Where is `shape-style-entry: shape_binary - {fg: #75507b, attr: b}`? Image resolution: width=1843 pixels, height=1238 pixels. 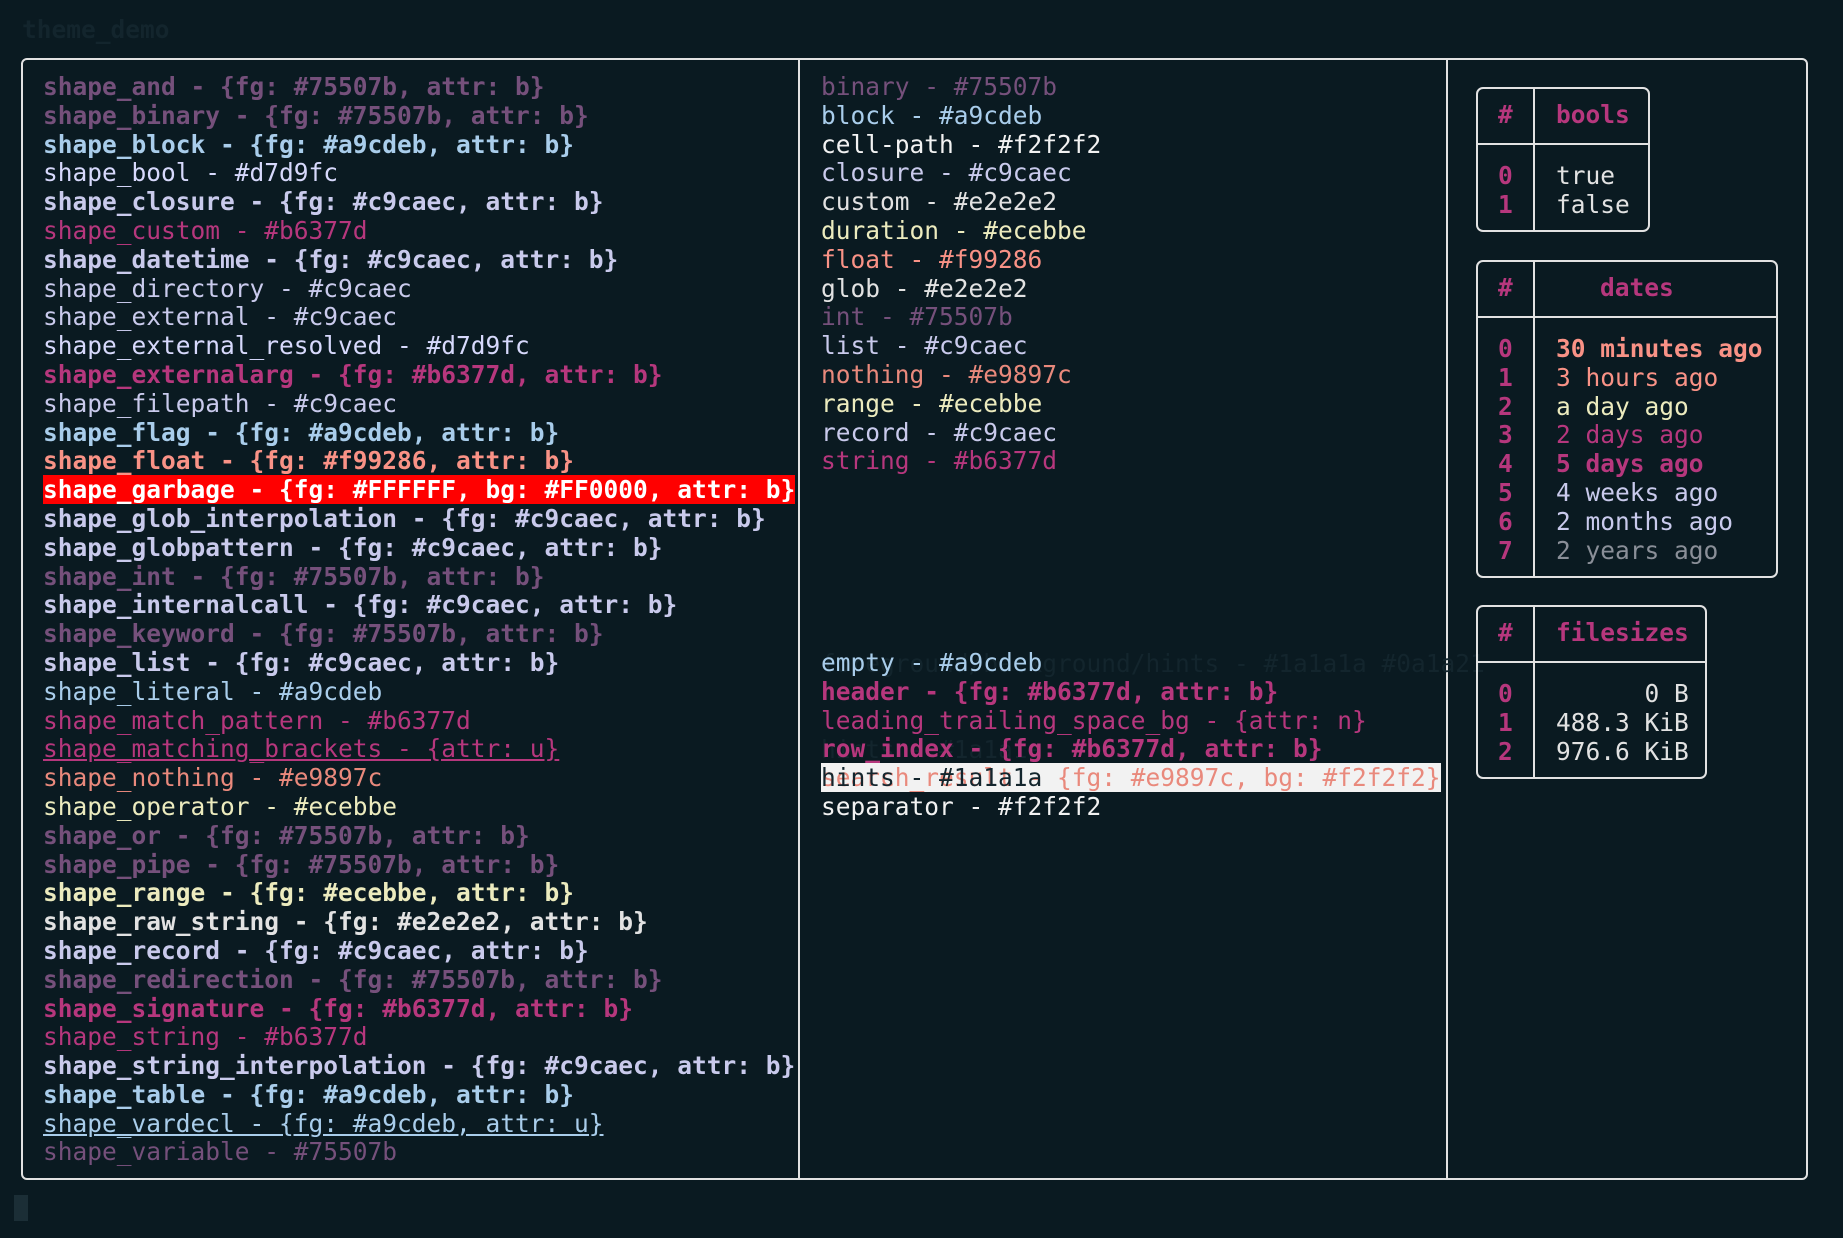 shape-style-entry: shape_binary - {fg: #75507b, attr: b} is located at coordinates (316, 115).